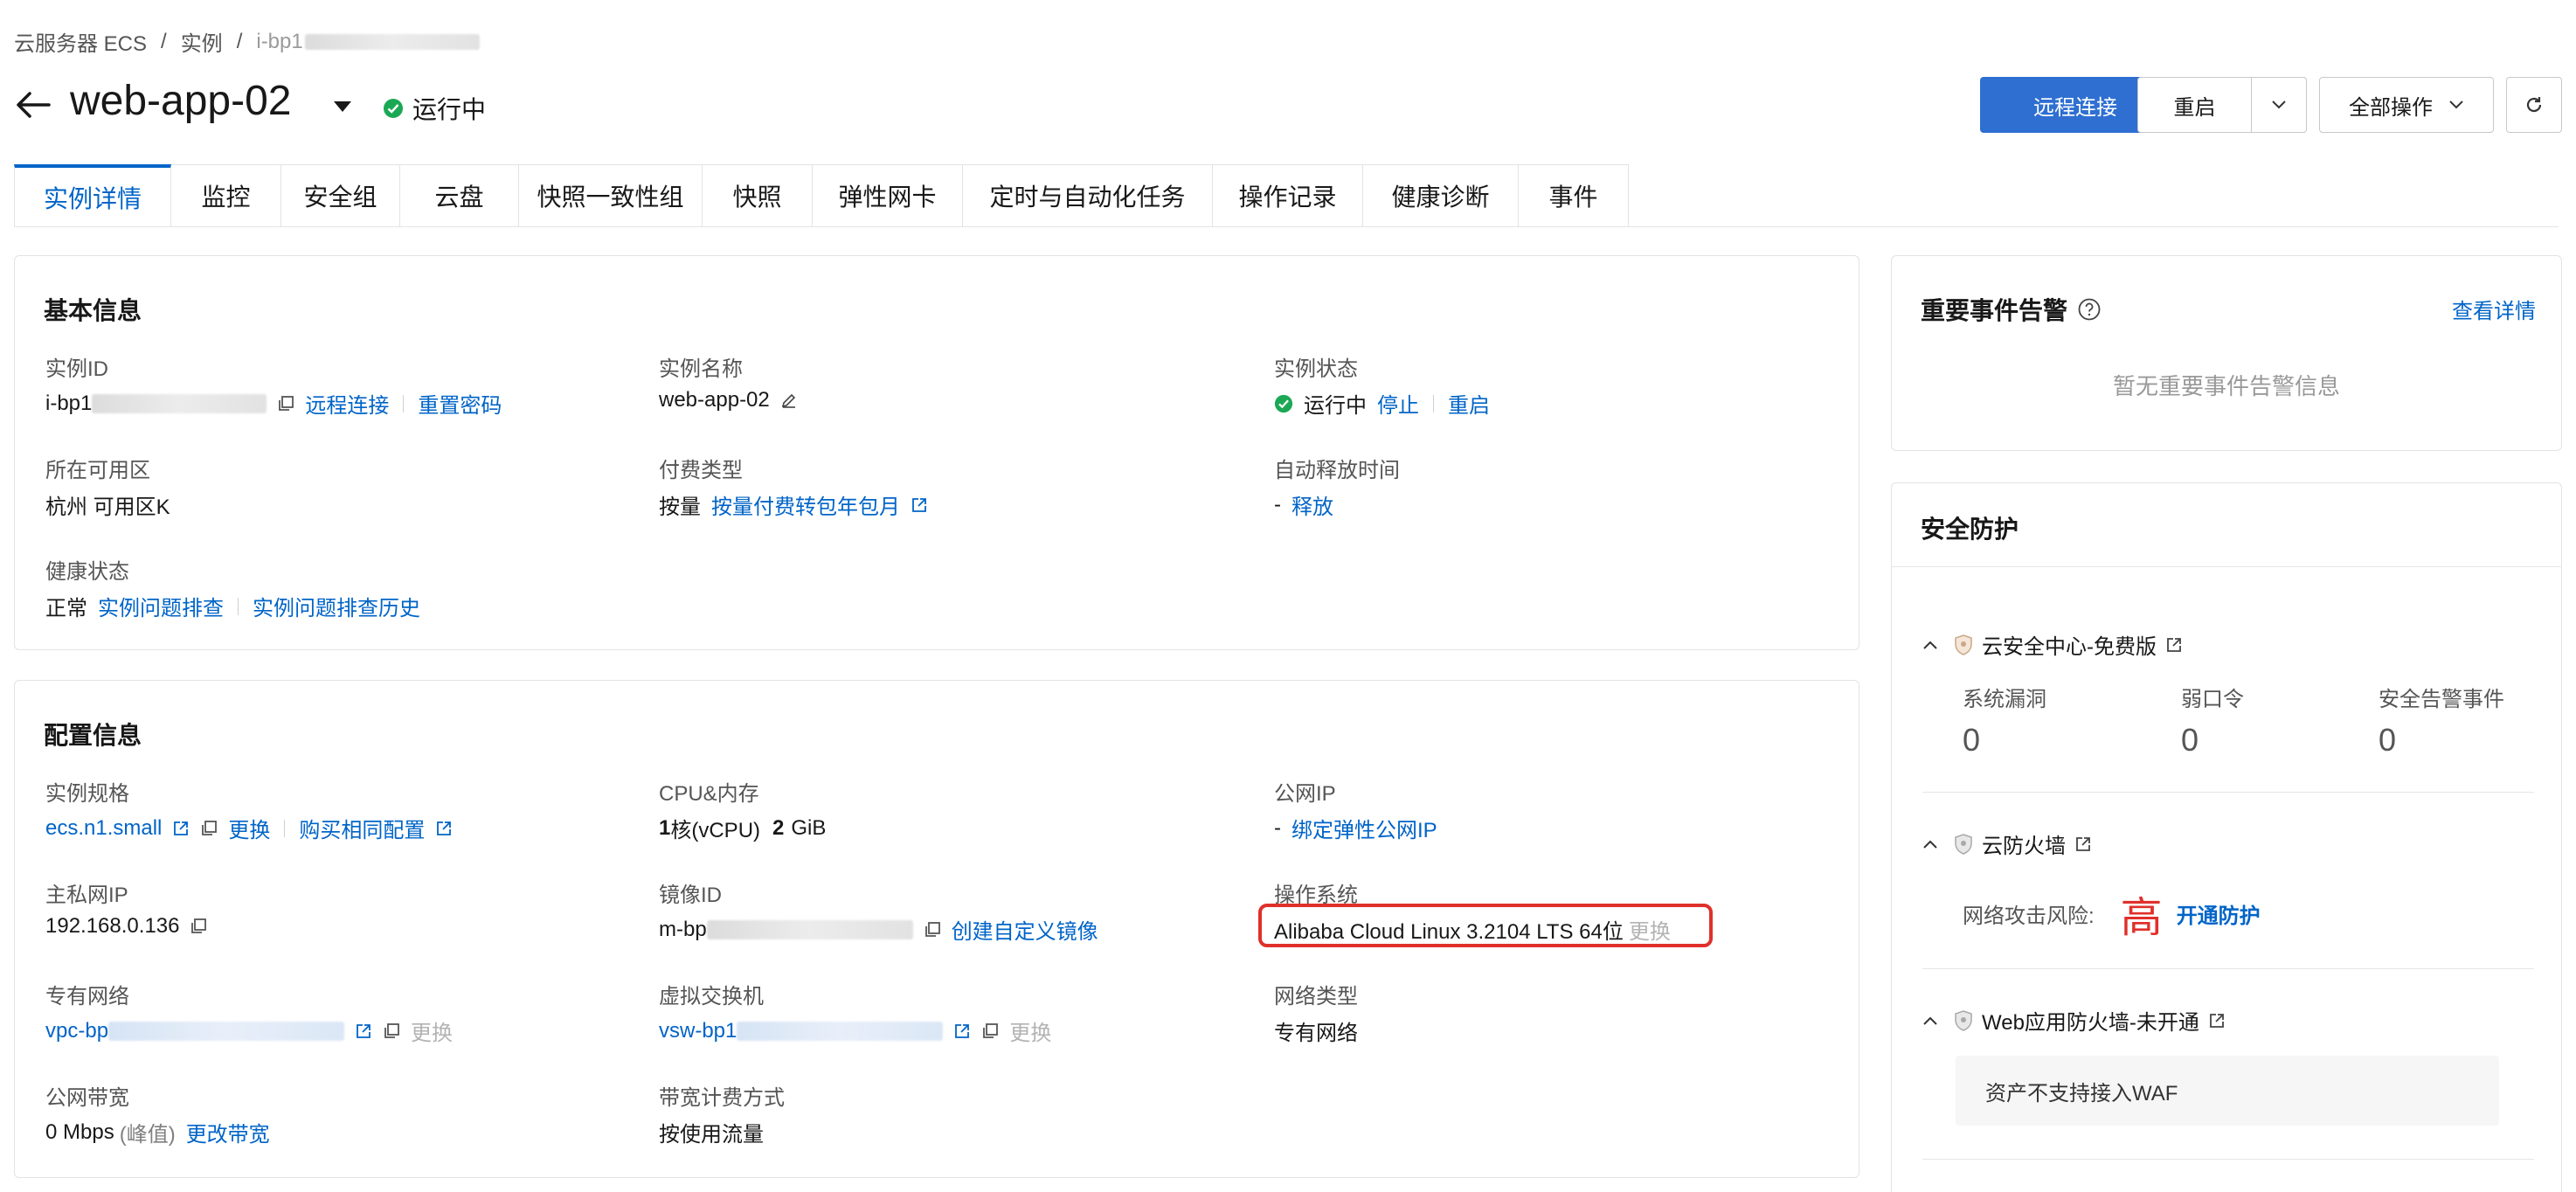 The width and height of the screenshot is (2576, 1192). I want to click on help-icon, so click(2089, 309).